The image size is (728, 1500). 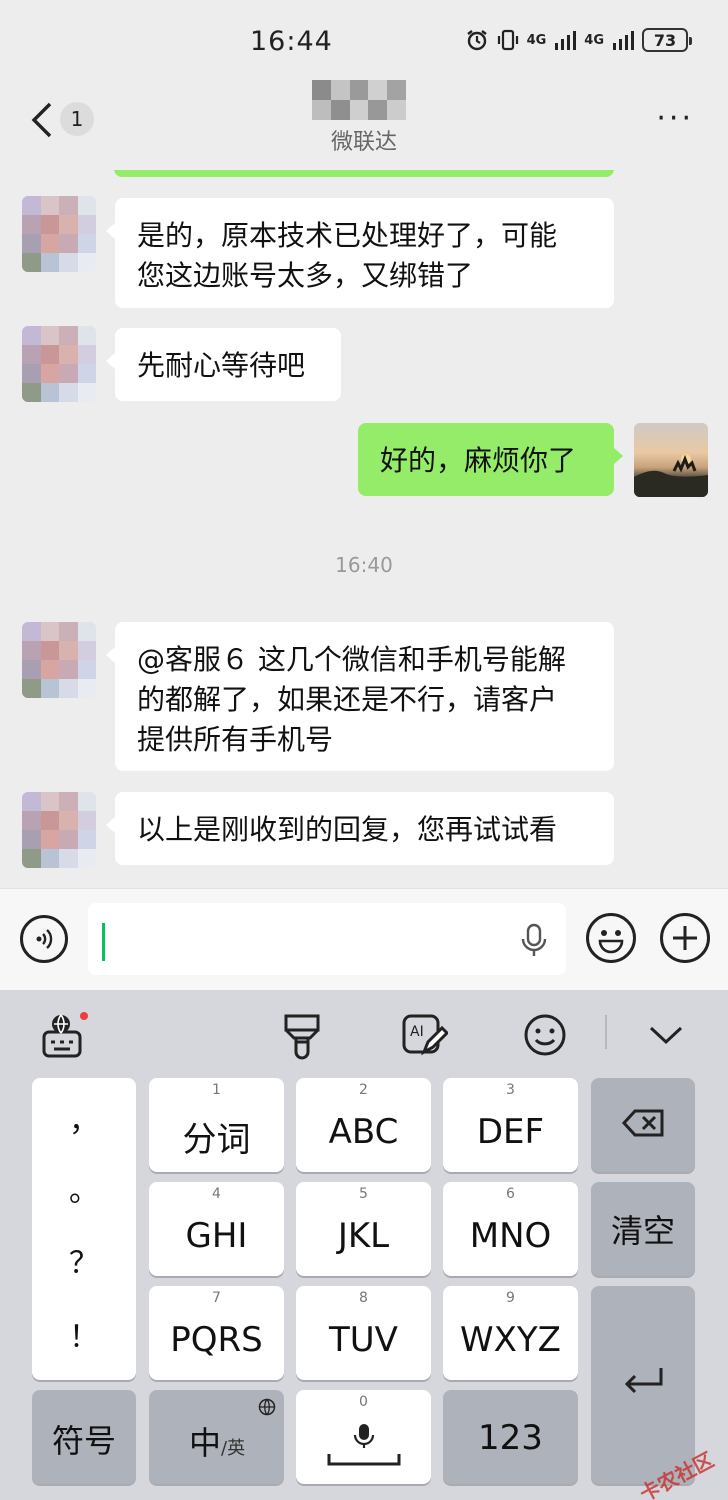 I want to click on microphone-icon, so click(x=534, y=941).